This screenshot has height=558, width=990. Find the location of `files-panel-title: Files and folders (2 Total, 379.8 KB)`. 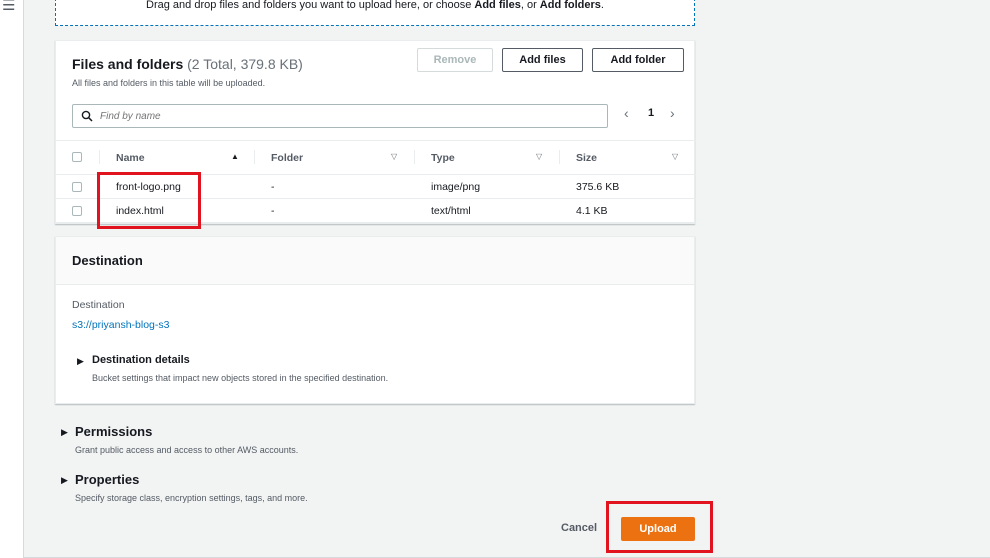

files-panel-title: Files and folders (2 Total, 379.8 KB) is located at coordinates (187, 64).